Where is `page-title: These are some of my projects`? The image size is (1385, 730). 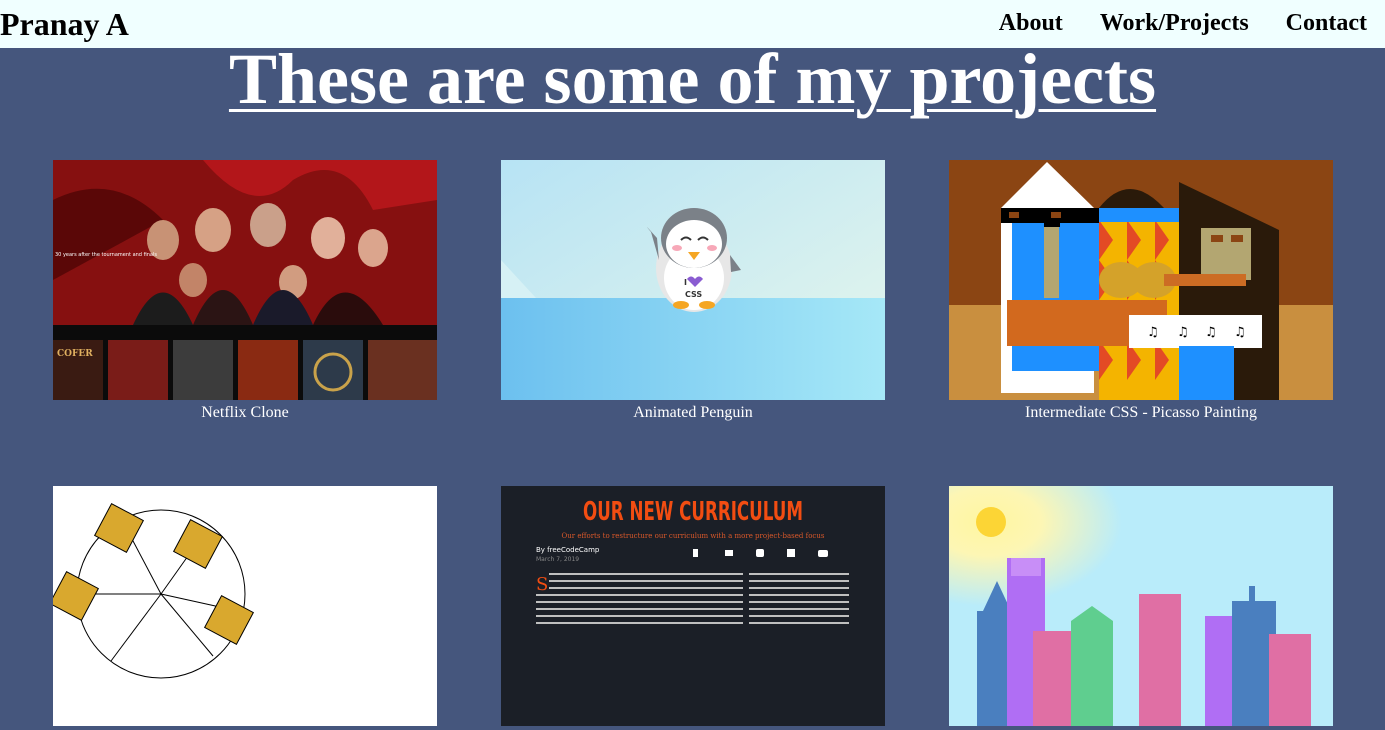 page-title: These are some of my projects is located at coordinates (692, 79).